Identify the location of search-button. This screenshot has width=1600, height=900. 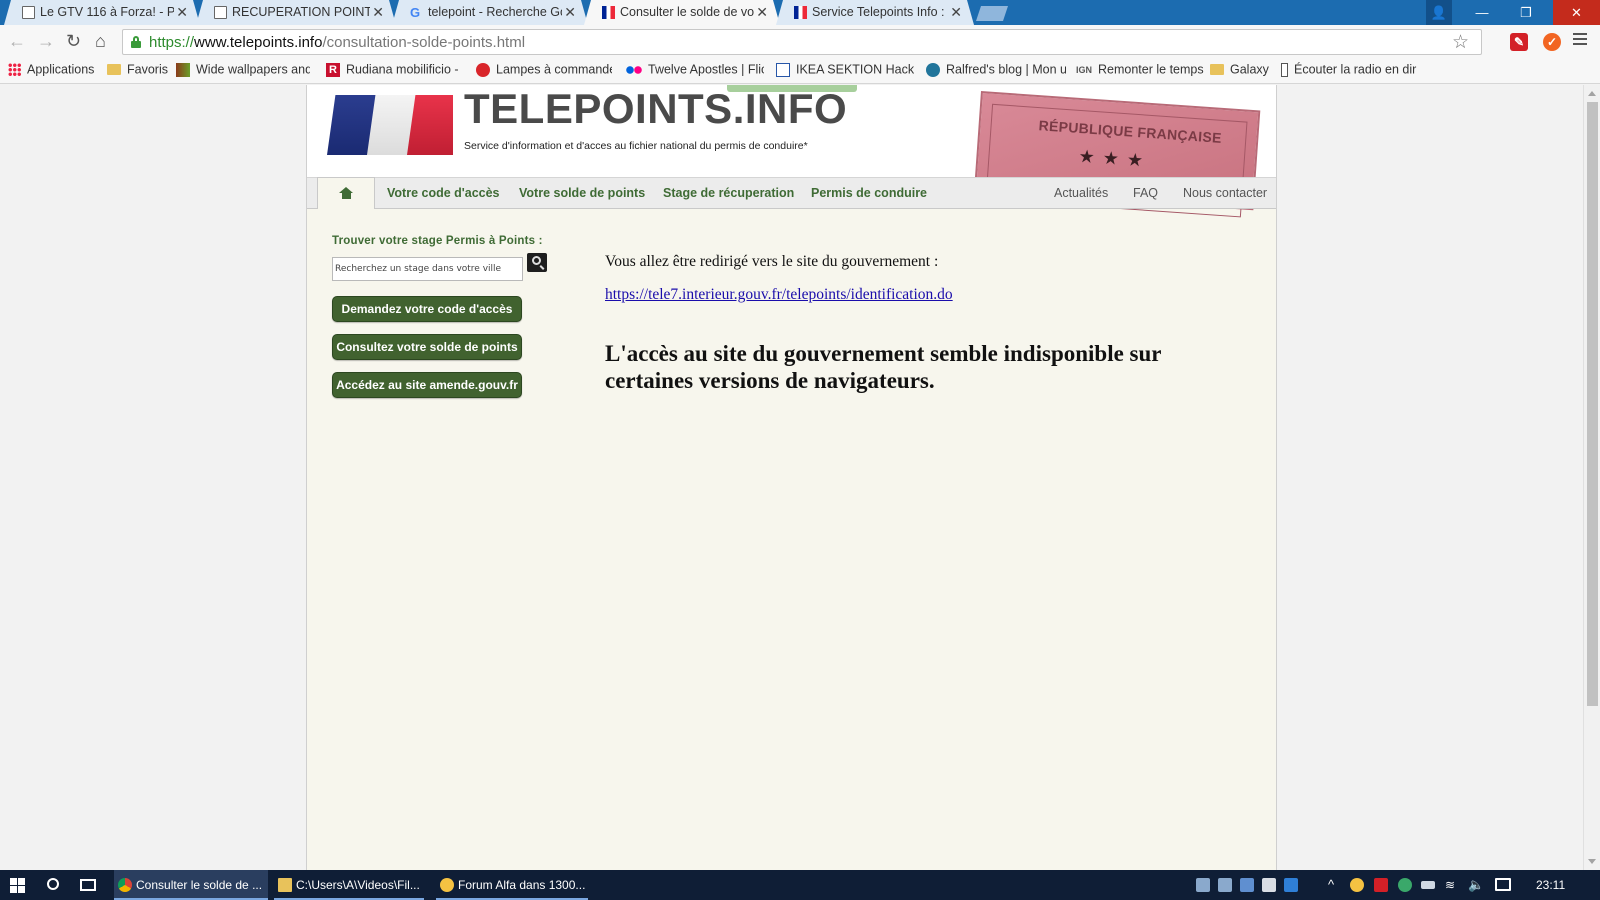
(537, 262).